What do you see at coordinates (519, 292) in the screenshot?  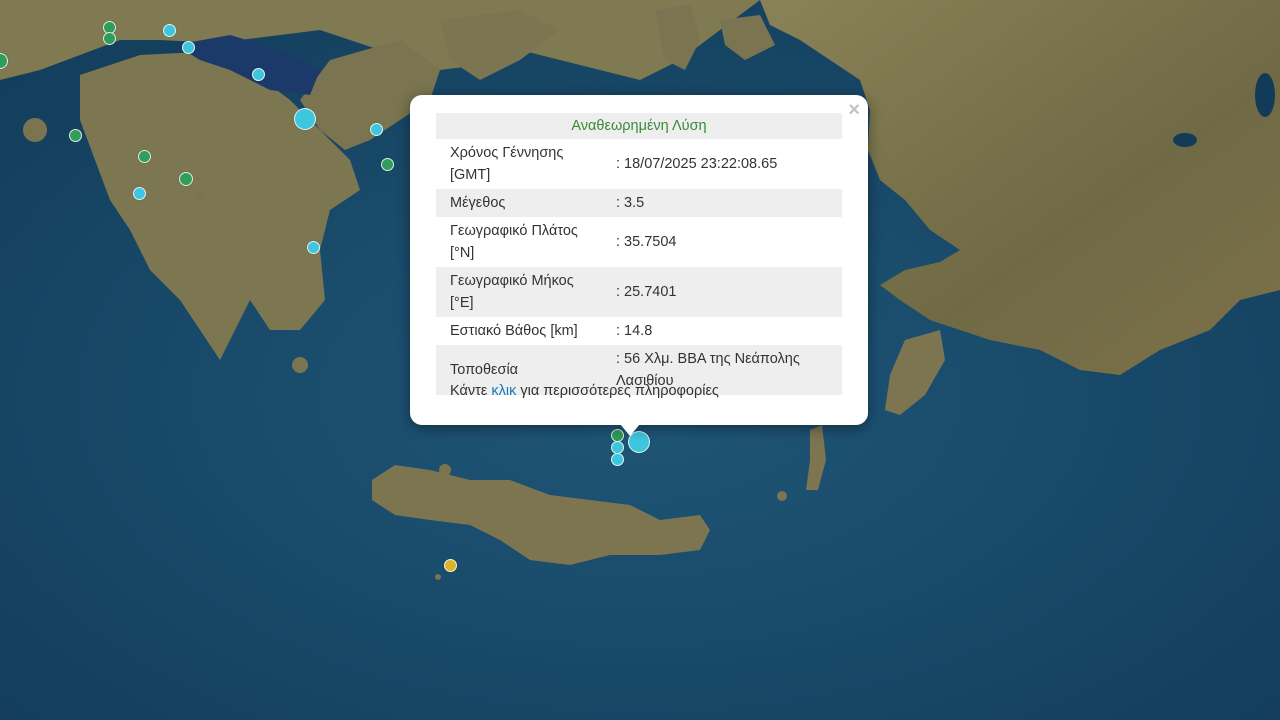 I see `longitude-label: Γεωγραφικό Μήκος [°E]` at bounding box center [519, 292].